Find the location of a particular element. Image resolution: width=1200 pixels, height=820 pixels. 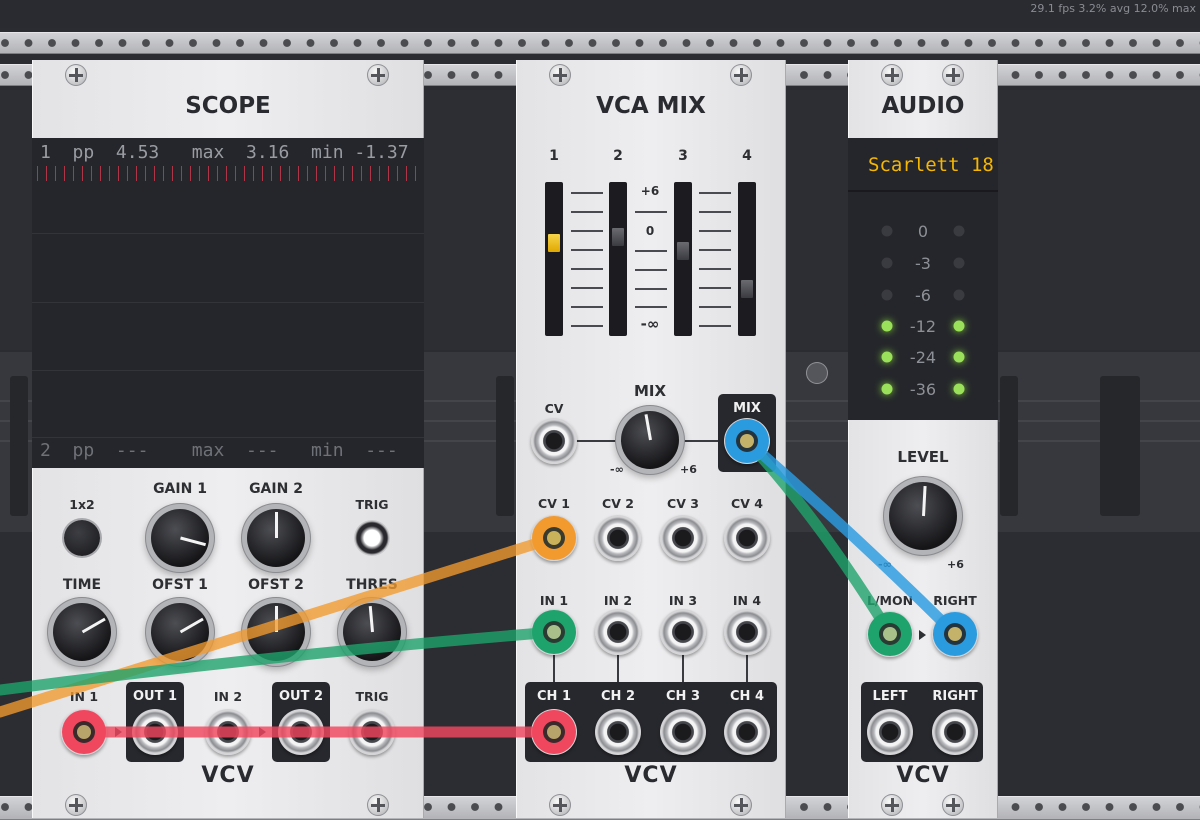

cable-green-out is located at coordinates (818, 537).